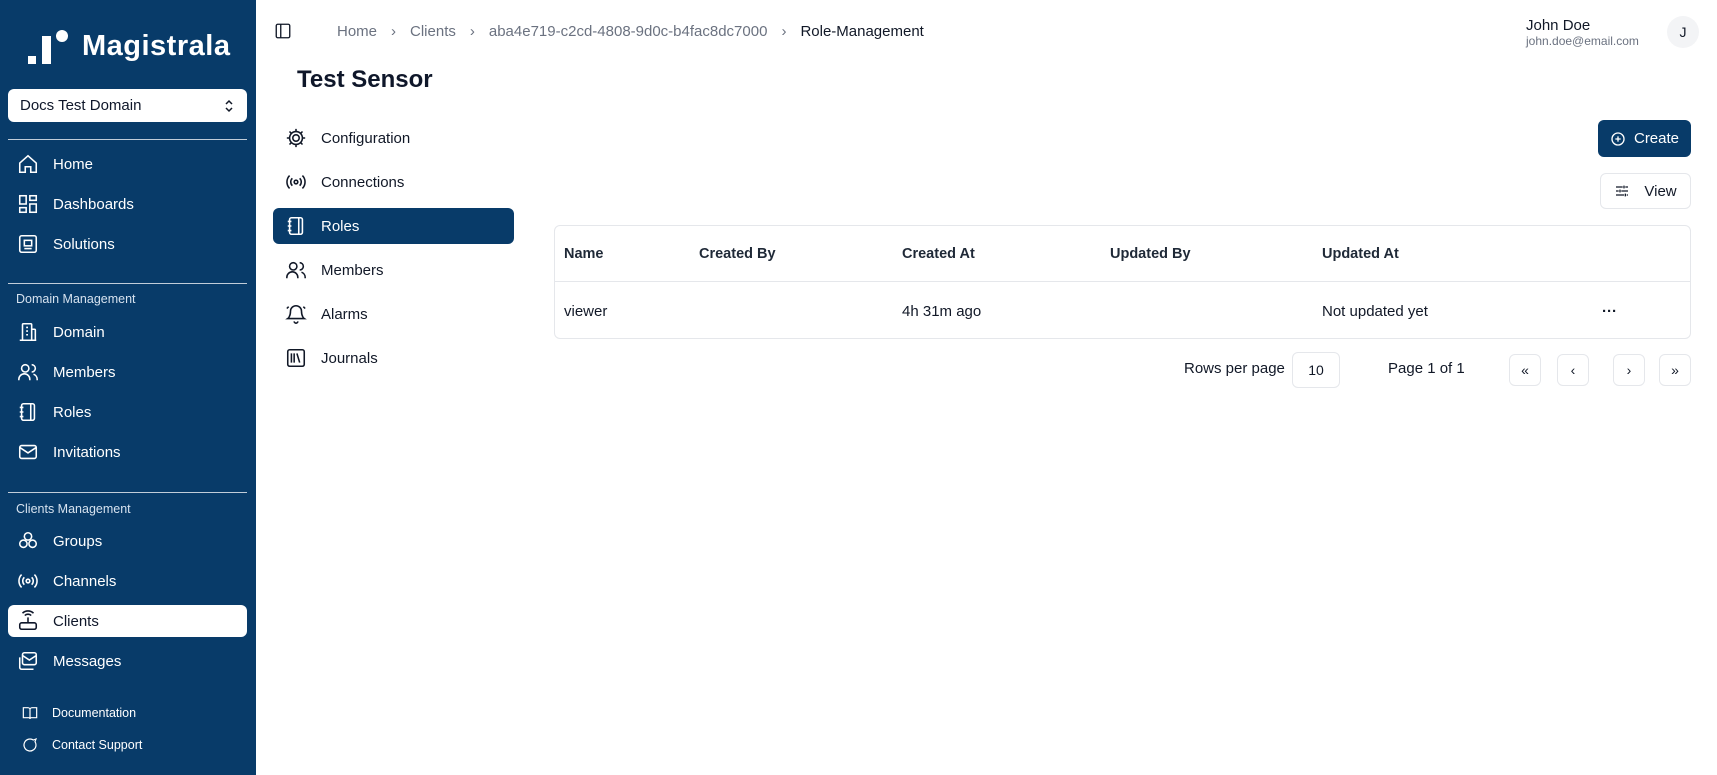  Describe the element at coordinates (73, 509) in the screenshot. I see `group-label-clients: Clients Management` at that location.